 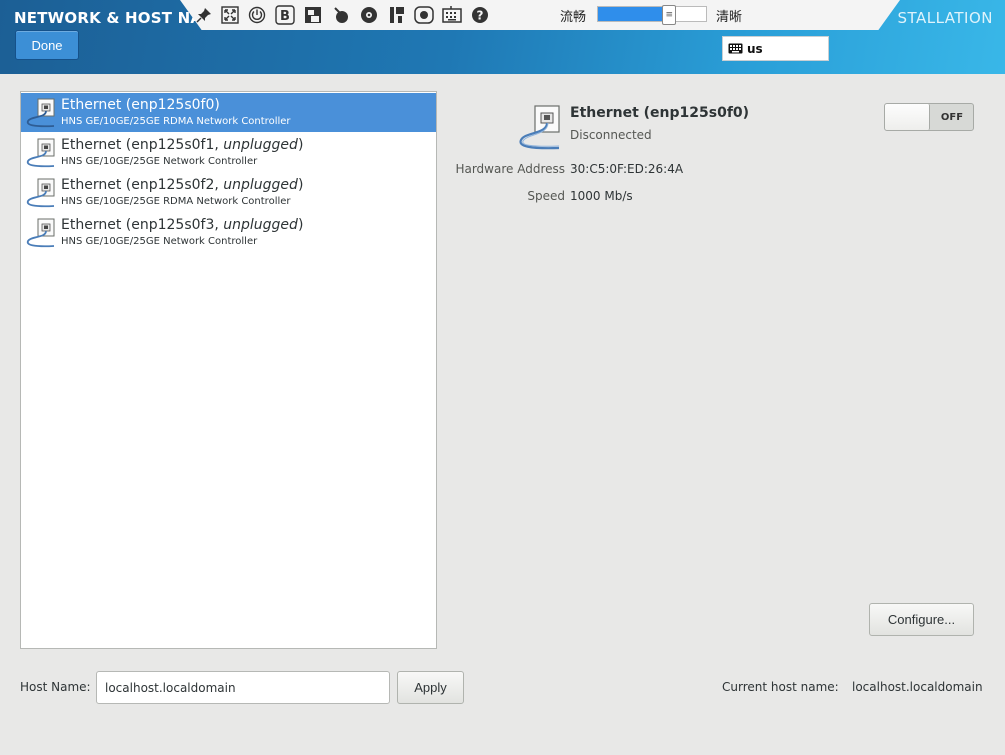 What do you see at coordinates (424, 15) in the screenshot?
I see `record-icon` at bounding box center [424, 15].